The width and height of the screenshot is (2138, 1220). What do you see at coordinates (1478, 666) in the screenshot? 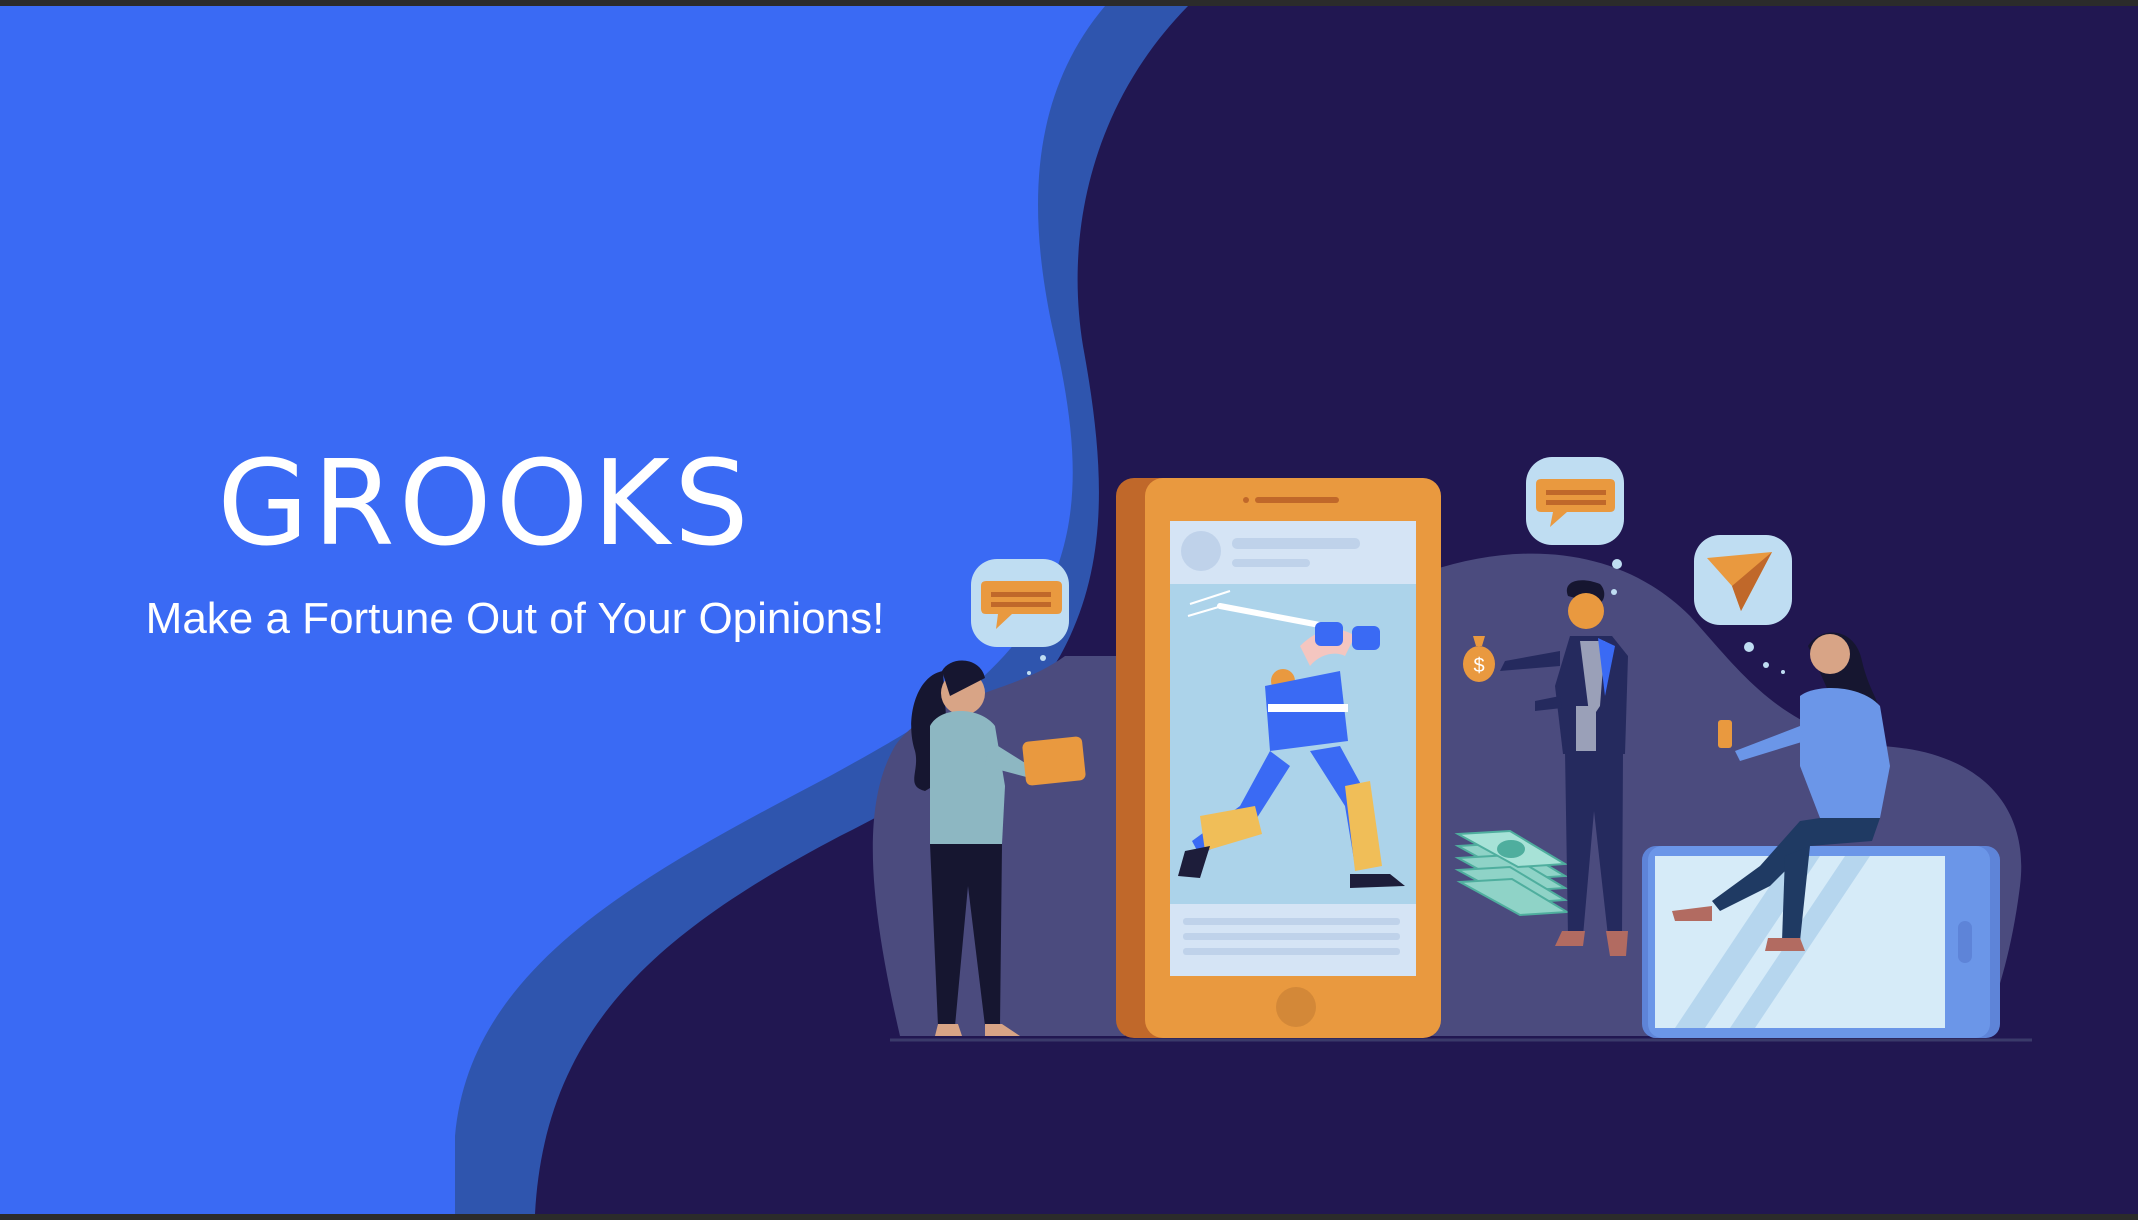
I see `dollar-sign: $` at bounding box center [1478, 666].